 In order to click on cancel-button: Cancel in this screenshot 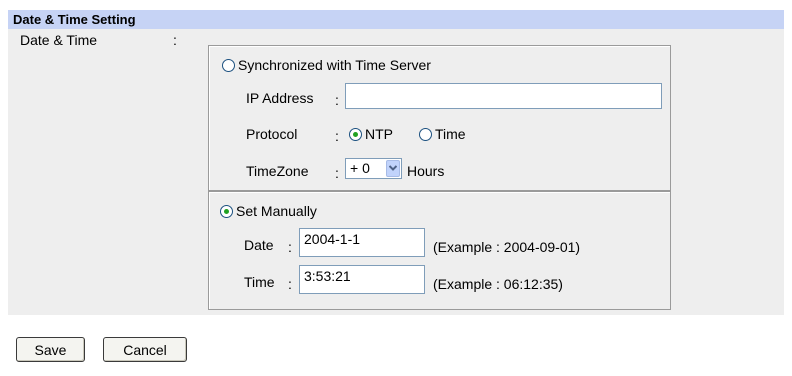, I will do `click(145, 349)`.